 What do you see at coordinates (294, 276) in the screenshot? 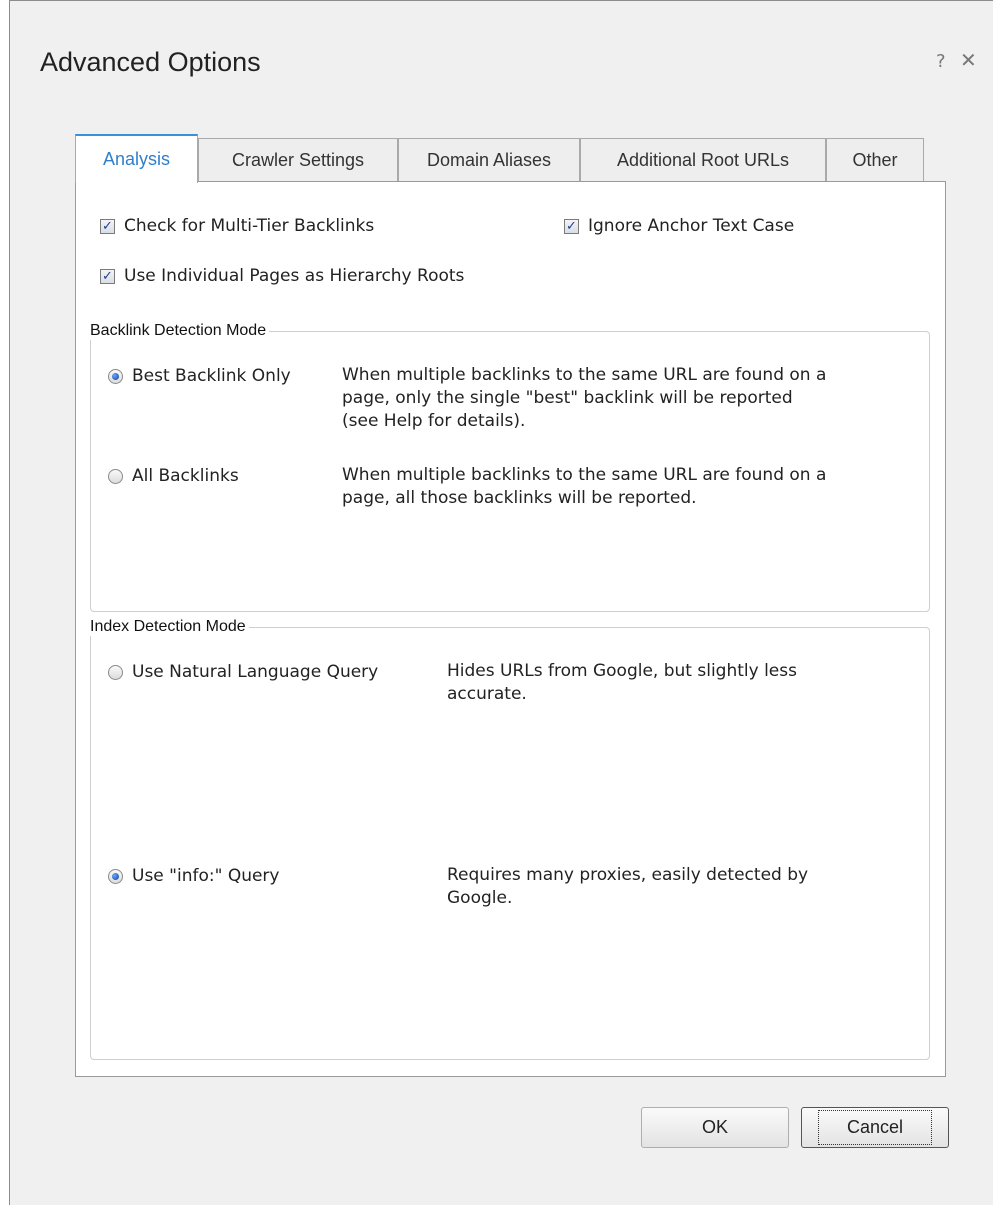
I see `individual-pages-label: Use Individual Pages as Hierarchy Roots` at bounding box center [294, 276].